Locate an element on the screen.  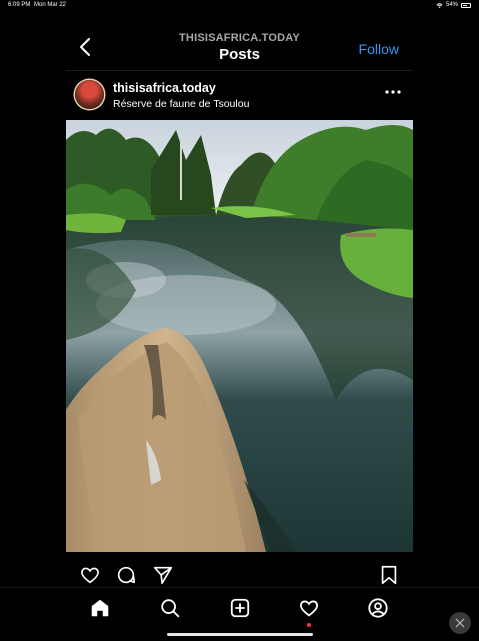
more-options-icon is located at coordinates (393, 92).